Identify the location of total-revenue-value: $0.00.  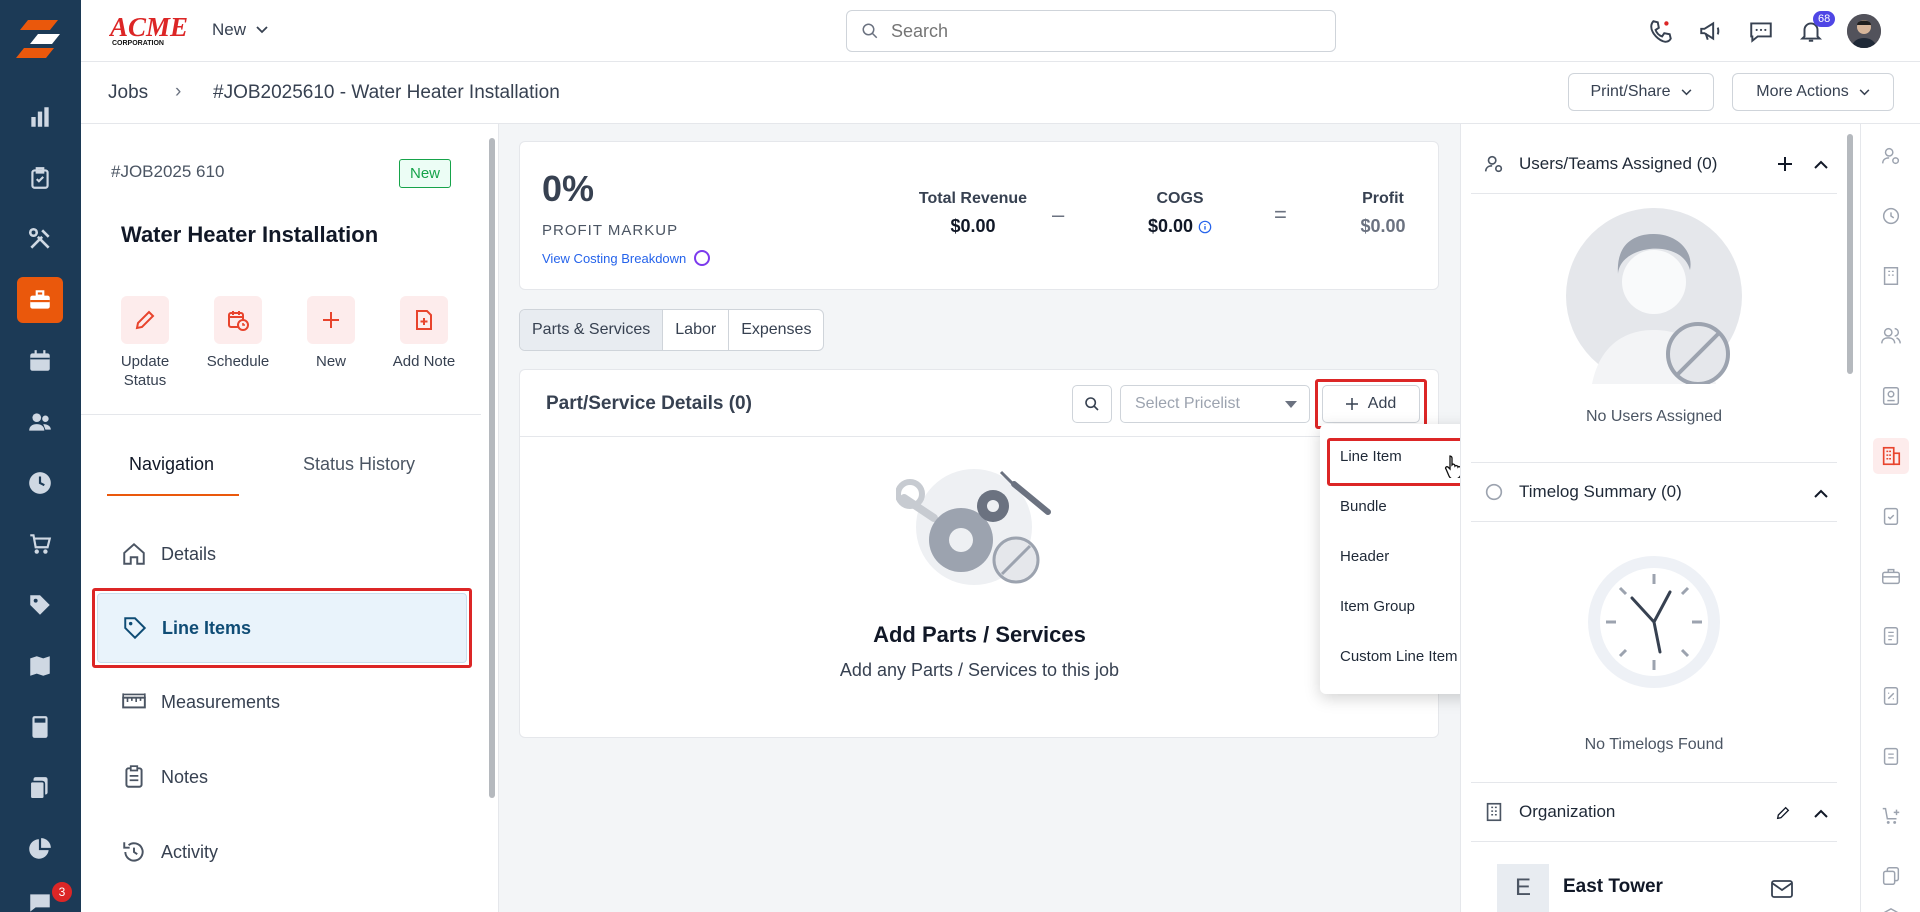
(973, 226).